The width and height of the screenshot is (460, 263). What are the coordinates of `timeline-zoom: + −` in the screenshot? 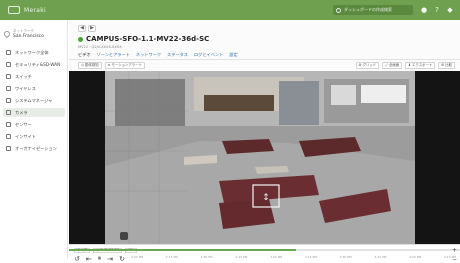 It's located at (454, 255).